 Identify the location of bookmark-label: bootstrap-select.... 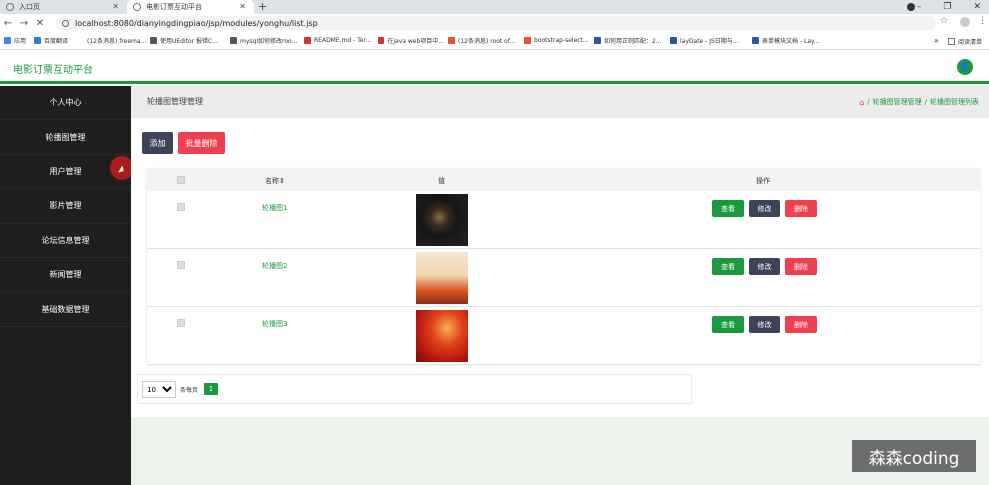
(561, 40).